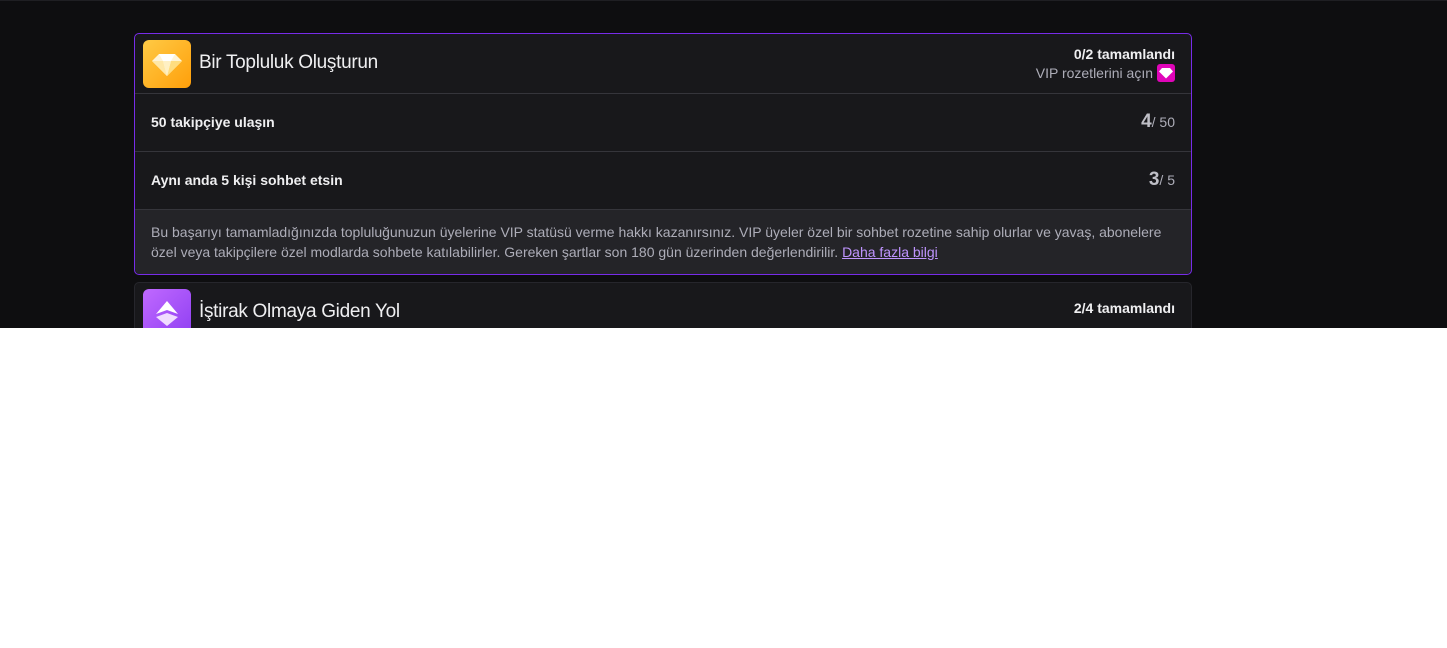 This screenshot has width=1447, height=648. What do you see at coordinates (1166, 73) in the screenshot?
I see `vip-gem-icon` at bounding box center [1166, 73].